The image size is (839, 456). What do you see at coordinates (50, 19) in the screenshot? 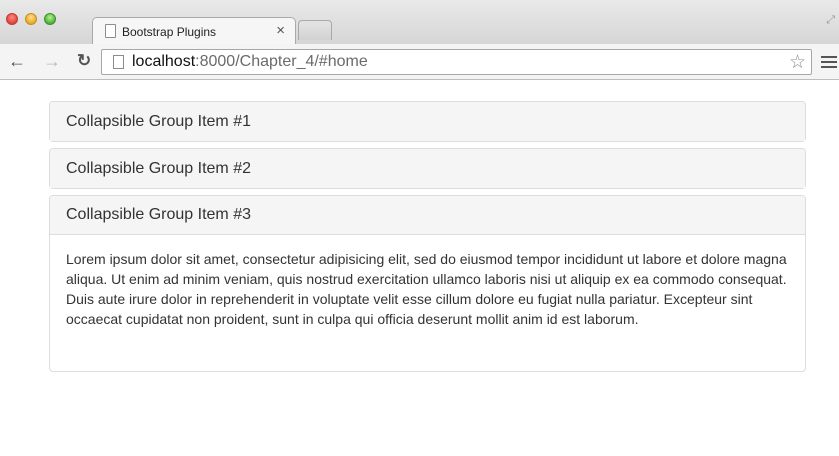
I see `zoom-icon` at bounding box center [50, 19].